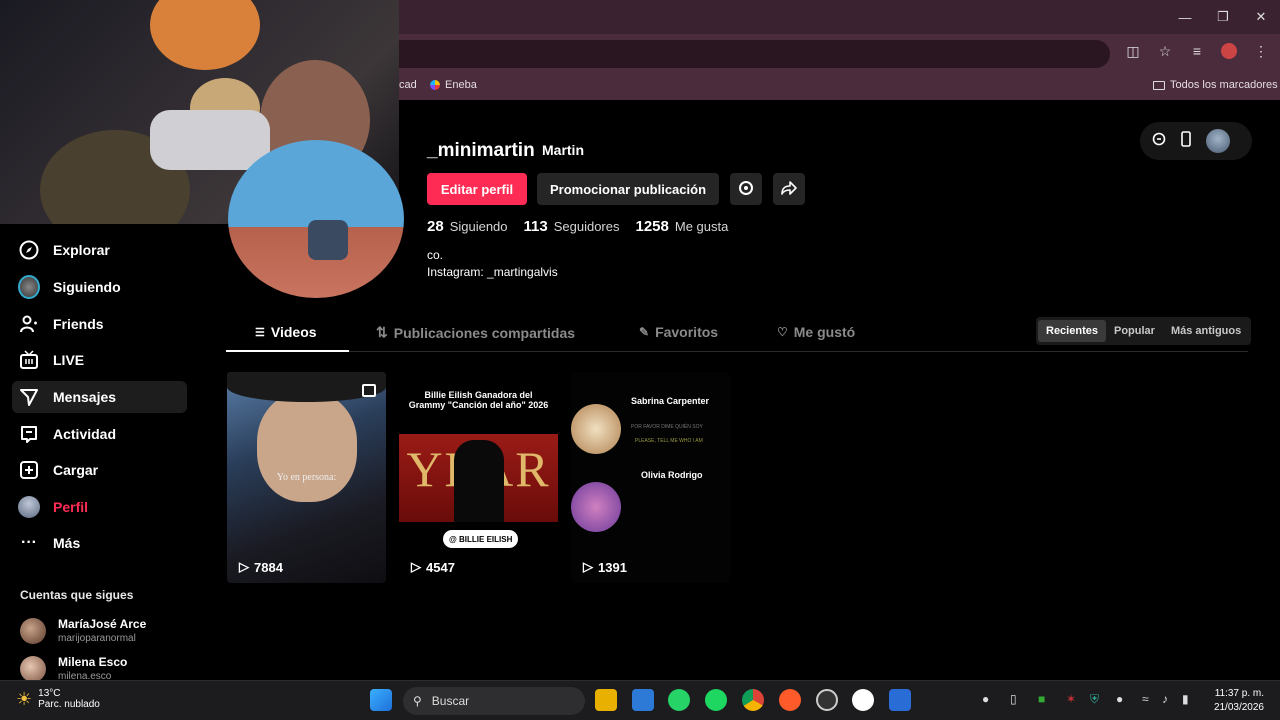  I want to click on tray-icon: ●, so click(985, 699).